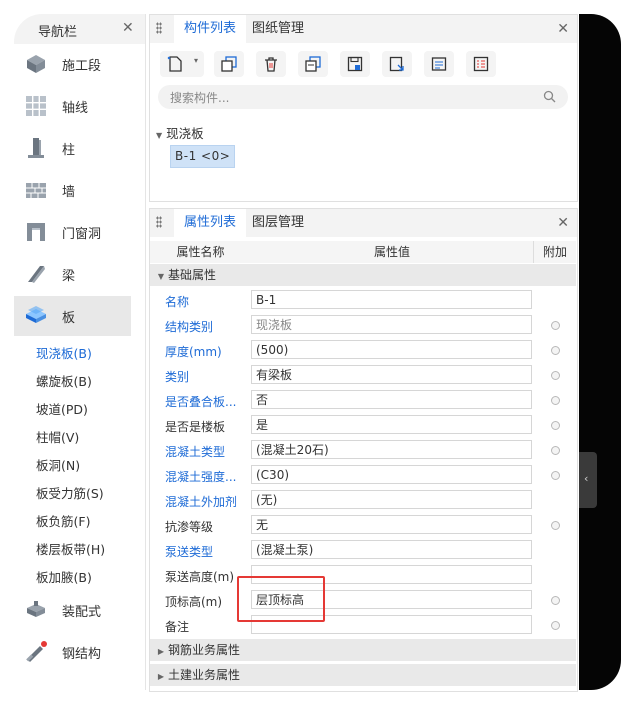  What do you see at coordinates (174, 64) in the screenshot?
I see `new-file-icon` at bounding box center [174, 64].